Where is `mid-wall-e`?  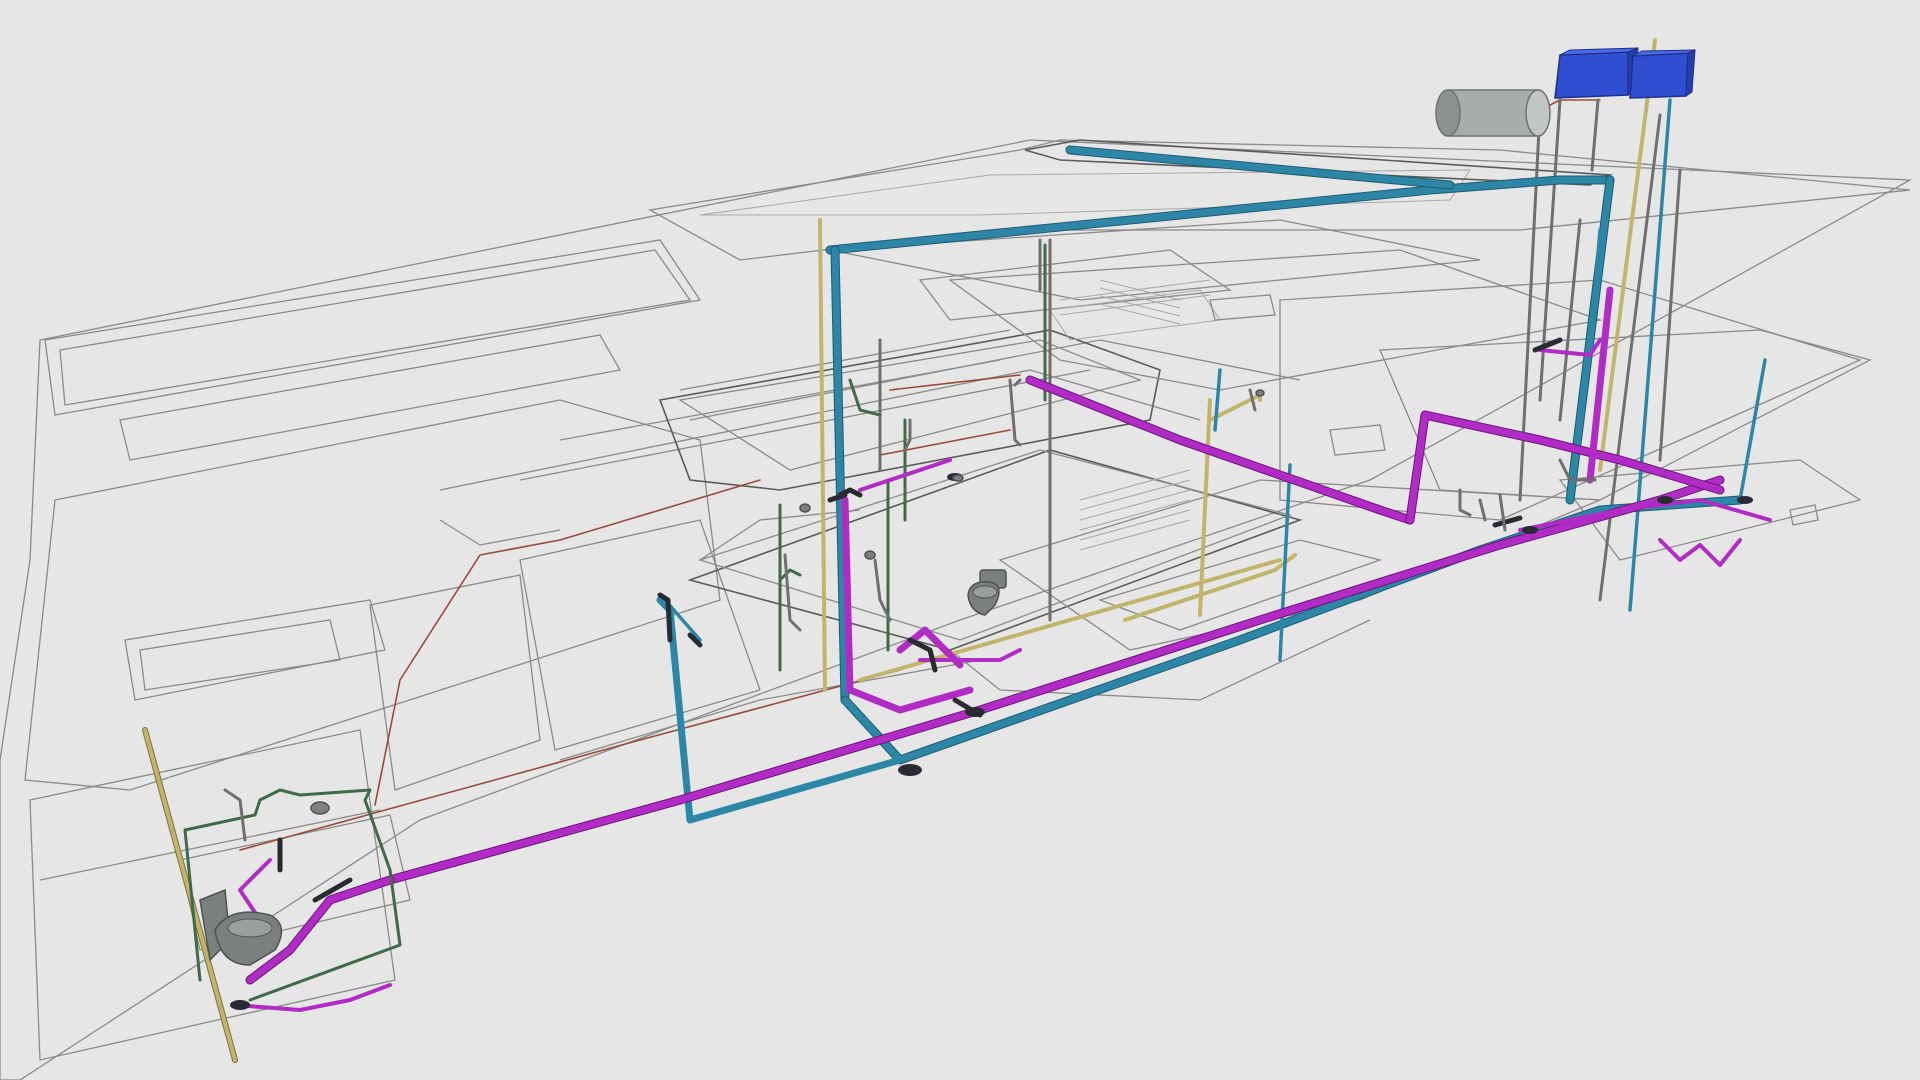 mid-wall-e is located at coordinates (845, 360).